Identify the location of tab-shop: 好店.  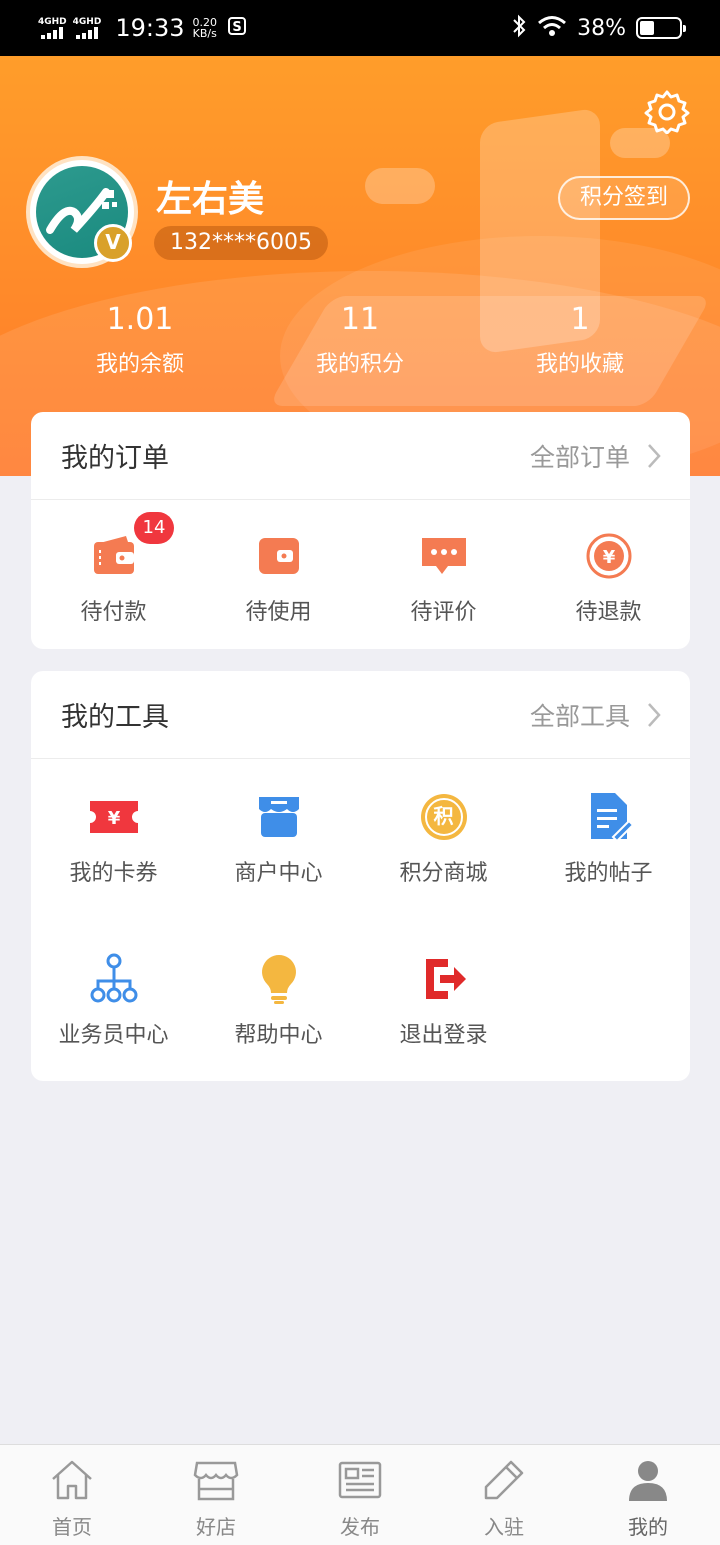
(216, 1495).